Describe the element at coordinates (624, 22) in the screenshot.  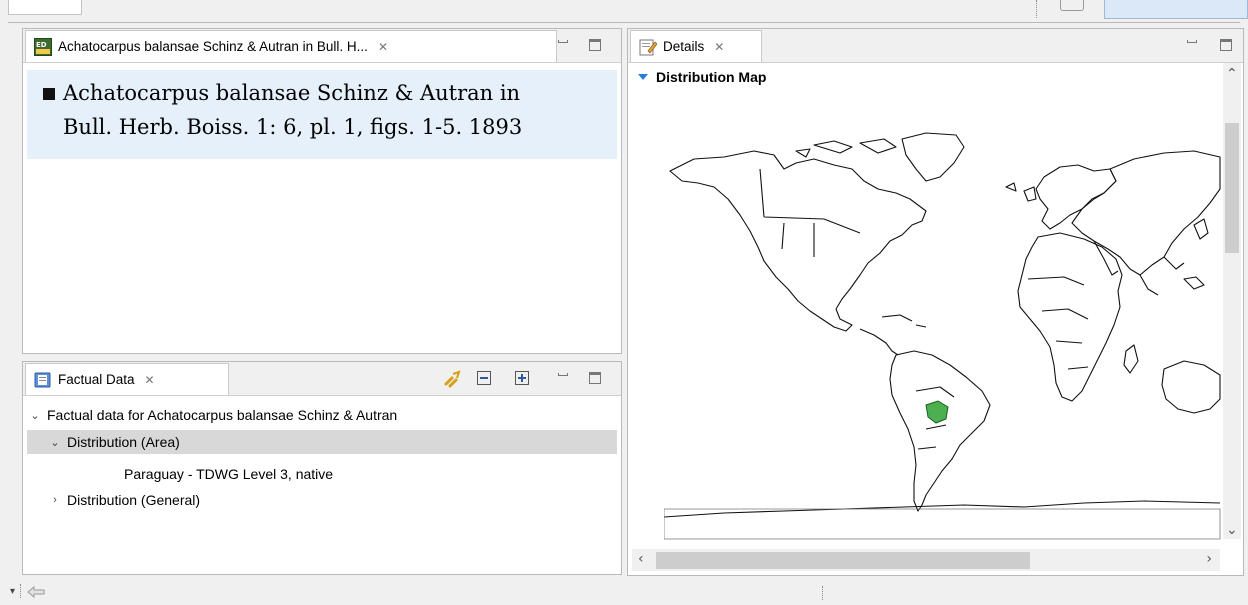
I see `frame-divider` at that location.